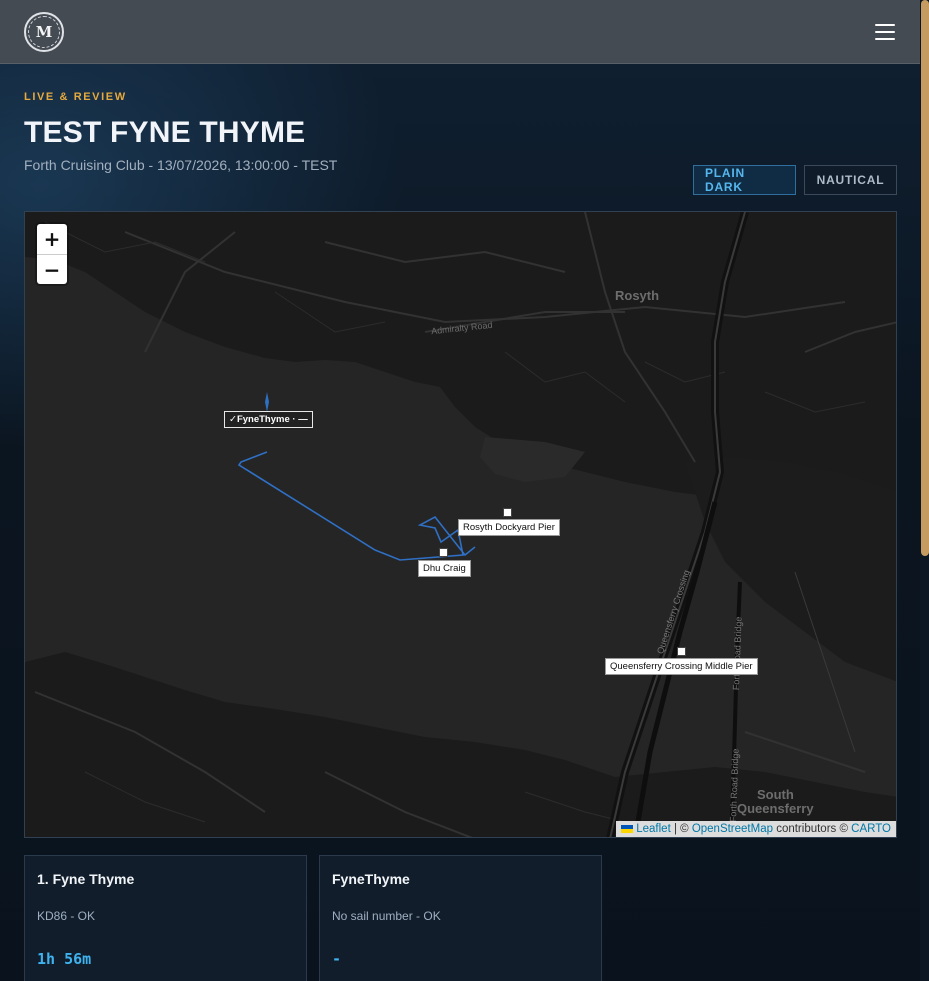  What do you see at coordinates (268, 419) in the screenshot?
I see `boat-position-label: ✓FyneThyme · —` at bounding box center [268, 419].